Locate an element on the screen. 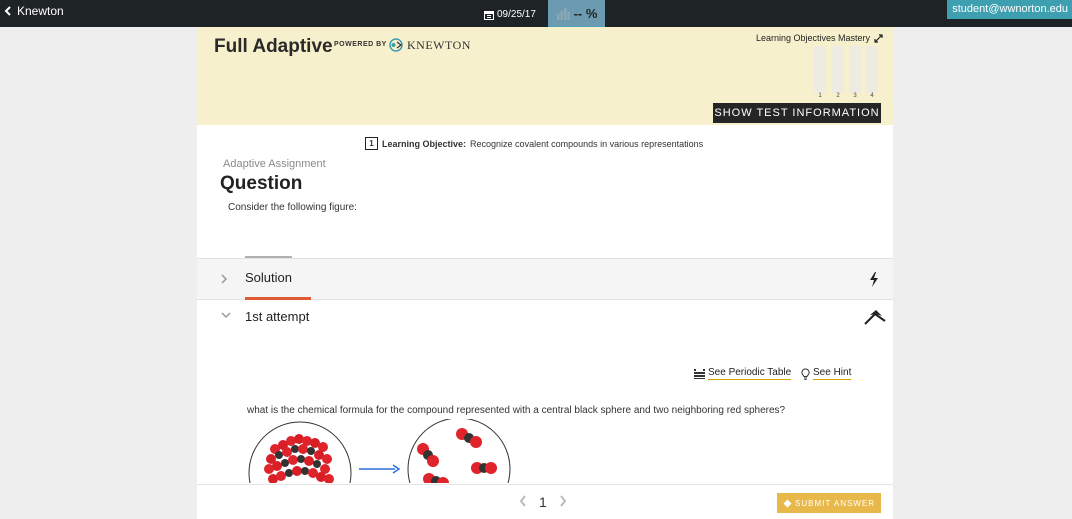 The height and width of the screenshot is (519, 1072). back-label: Knewton is located at coordinates (40, 11).